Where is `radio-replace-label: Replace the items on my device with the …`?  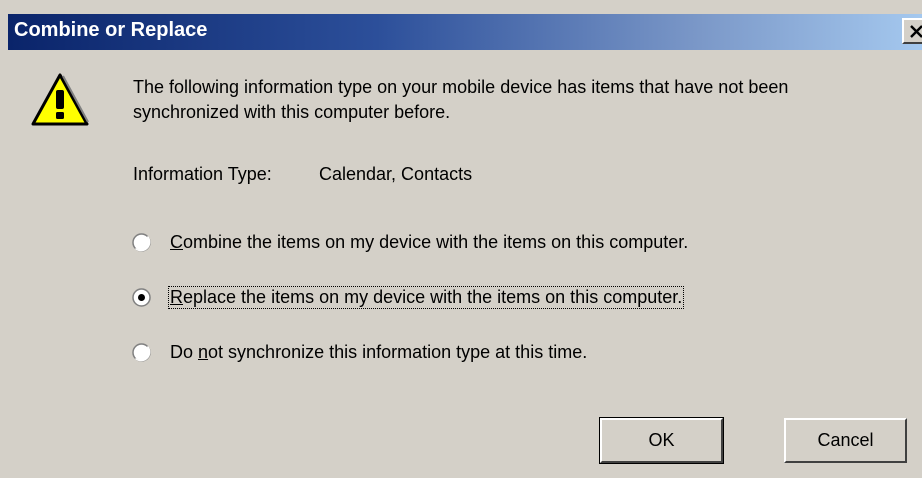 radio-replace-label: Replace the items on my device with the … is located at coordinates (426, 297).